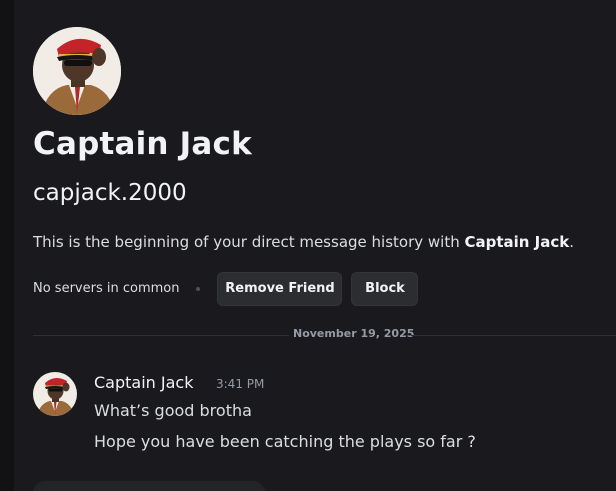 The height and width of the screenshot is (491, 616). What do you see at coordinates (513, 335) in the screenshot?
I see `divider-line-right` at bounding box center [513, 335].